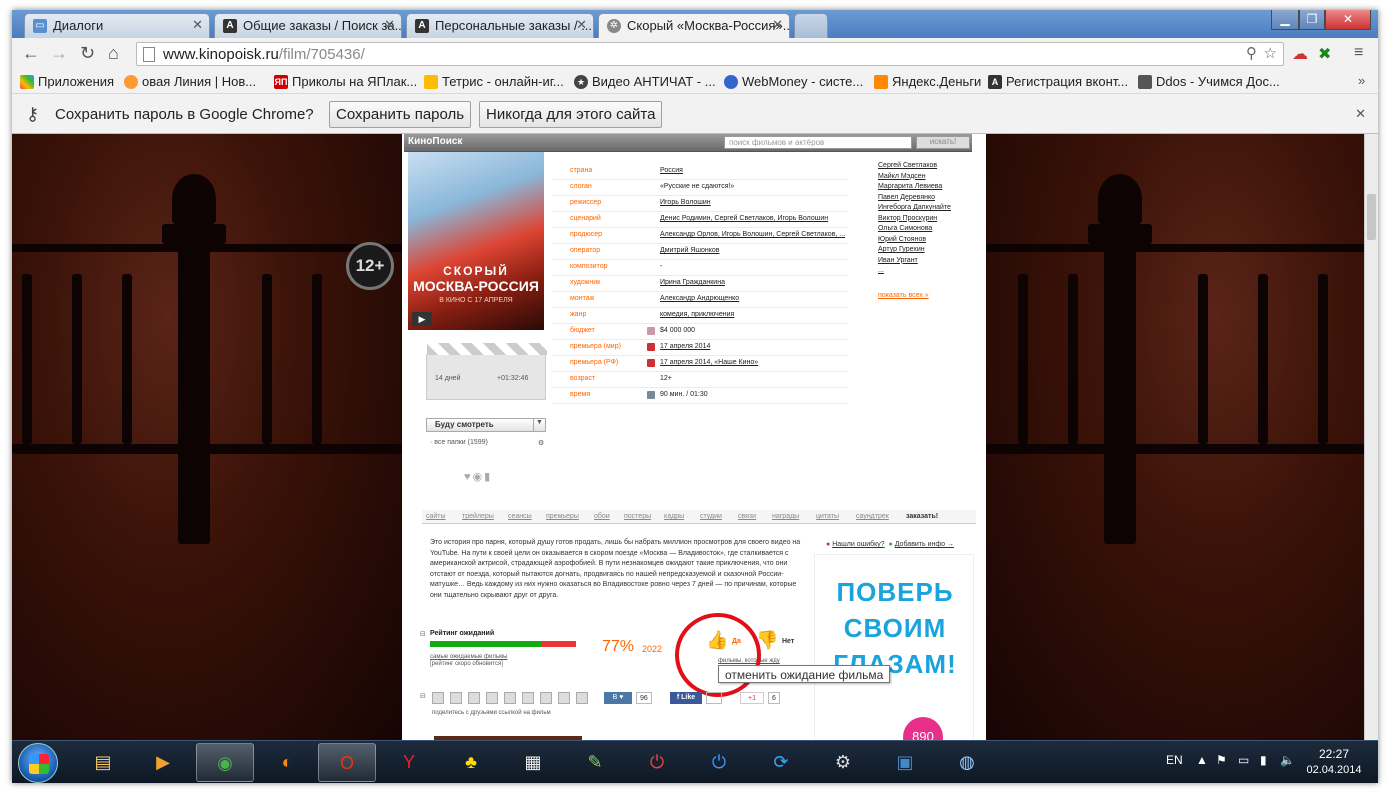 The image size is (1398, 800). Describe the element at coordinates (113, 53) in the screenshot. I see `home-icon: ⌂` at that location.